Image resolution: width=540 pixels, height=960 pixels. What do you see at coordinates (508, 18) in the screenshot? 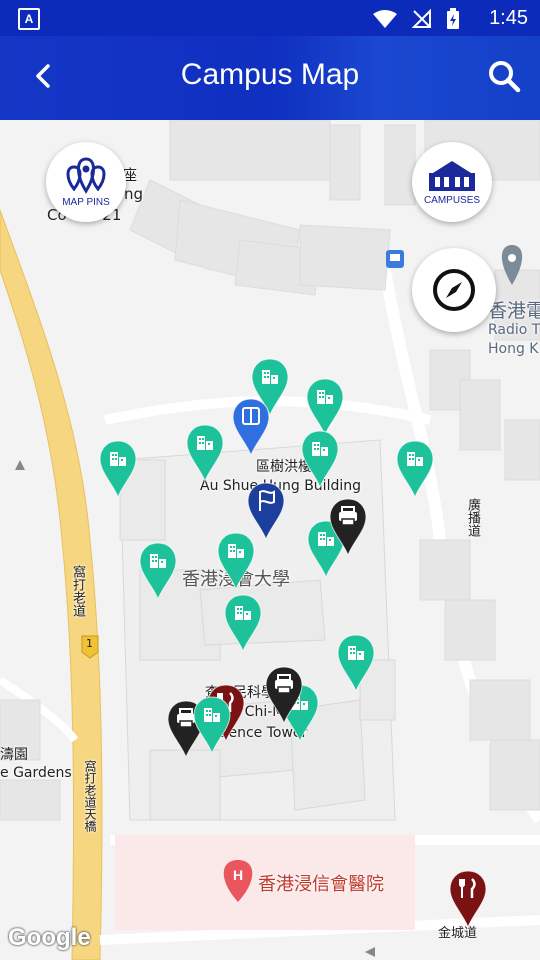
I see `clock: 1:45` at bounding box center [508, 18].